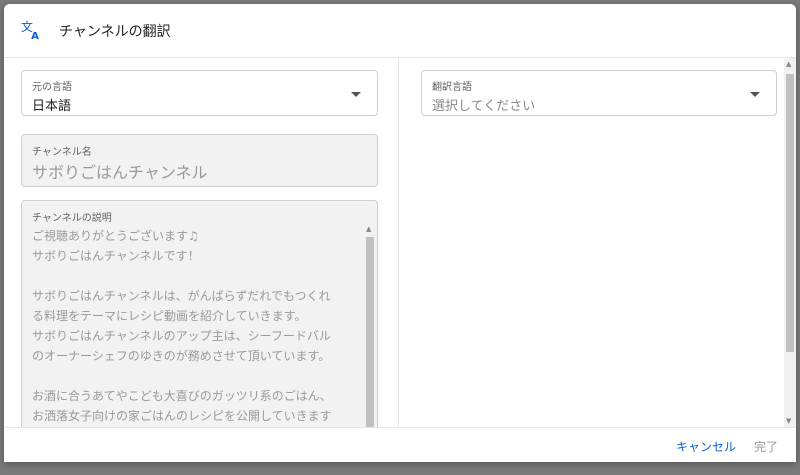  What do you see at coordinates (181, 356) in the screenshot?
I see `description-line: のオーナーシェフのゆきのが務めさせて頂いています。` at bounding box center [181, 356].